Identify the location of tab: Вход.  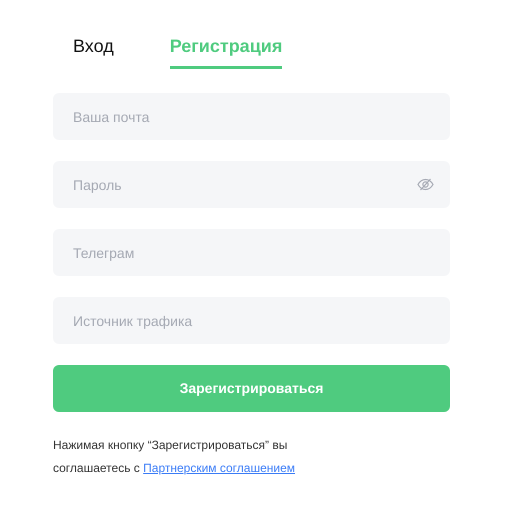
(93, 51).